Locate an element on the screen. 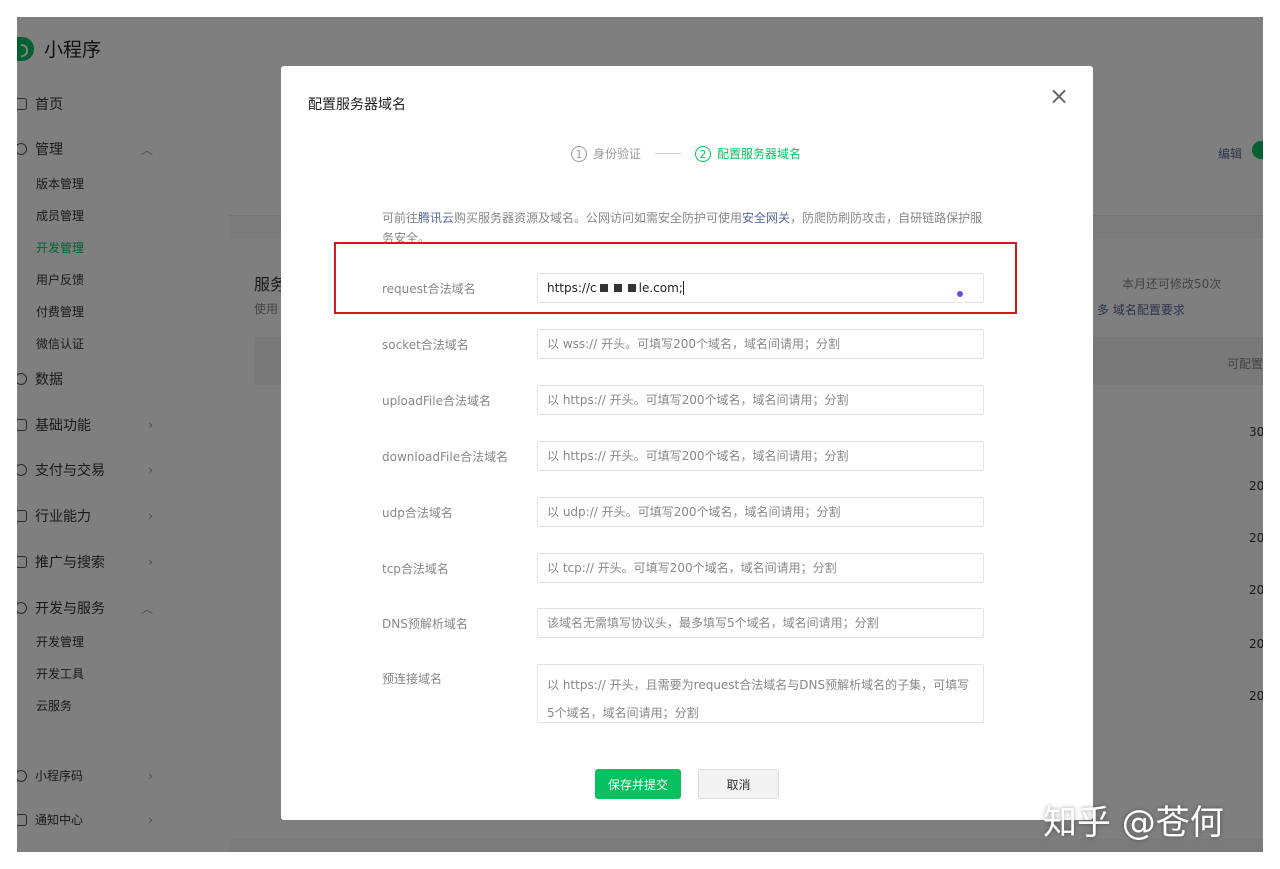  download-domain-label: downloadFile合法域名 is located at coordinates (445, 456).